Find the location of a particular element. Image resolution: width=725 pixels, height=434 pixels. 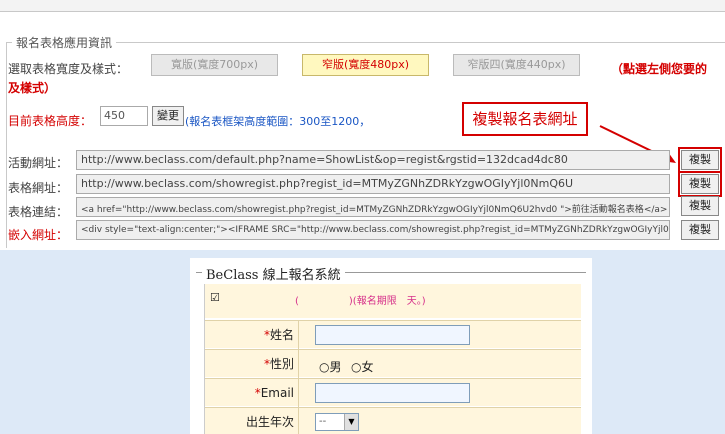

field-label-gender: *性別 is located at coordinates (252, 364).